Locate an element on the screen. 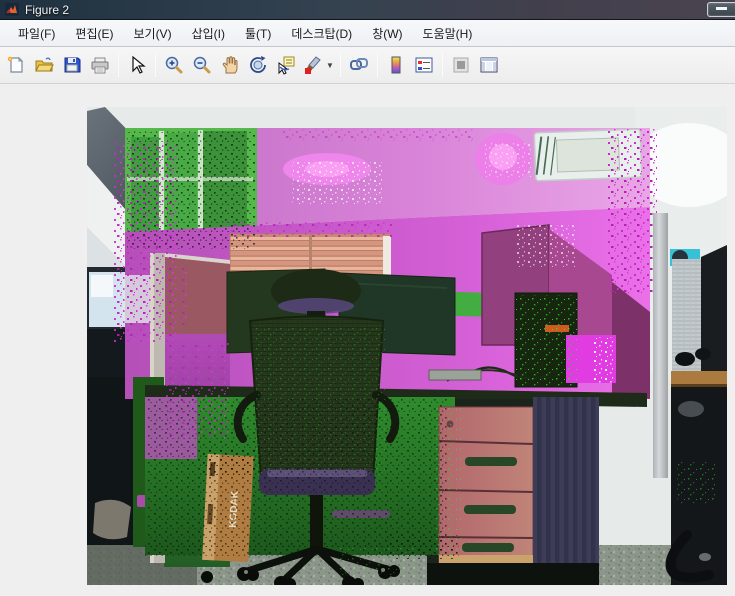 The height and width of the screenshot is (596, 735). insert-legend-button is located at coordinates (424, 65).